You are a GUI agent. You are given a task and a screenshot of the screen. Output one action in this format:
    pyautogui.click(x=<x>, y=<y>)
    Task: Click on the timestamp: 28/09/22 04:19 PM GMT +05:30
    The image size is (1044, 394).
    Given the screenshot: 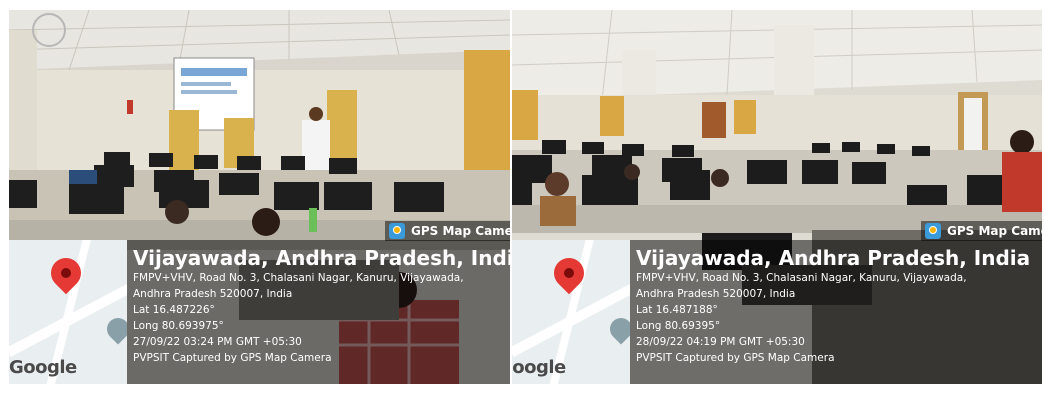 What is the action you would take?
    pyautogui.click(x=720, y=342)
    